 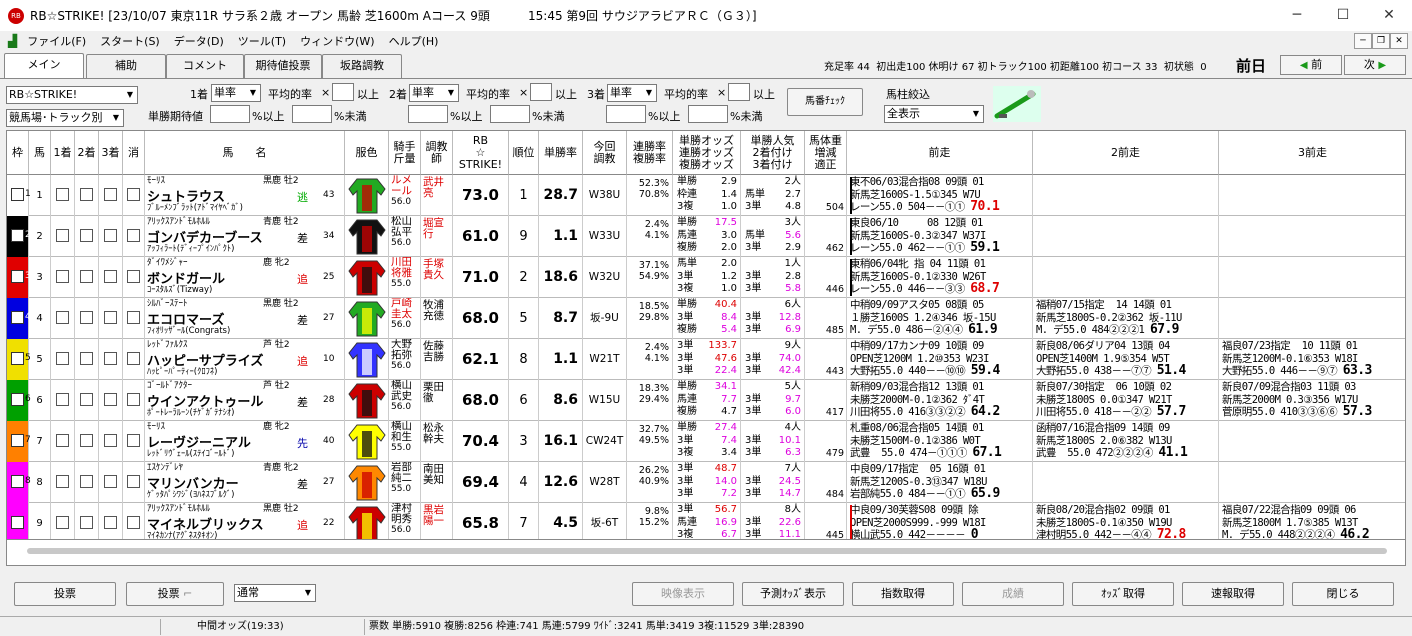 I want to click on vote-alt-button: 投票 ⌐, so click(x=175, y=594).